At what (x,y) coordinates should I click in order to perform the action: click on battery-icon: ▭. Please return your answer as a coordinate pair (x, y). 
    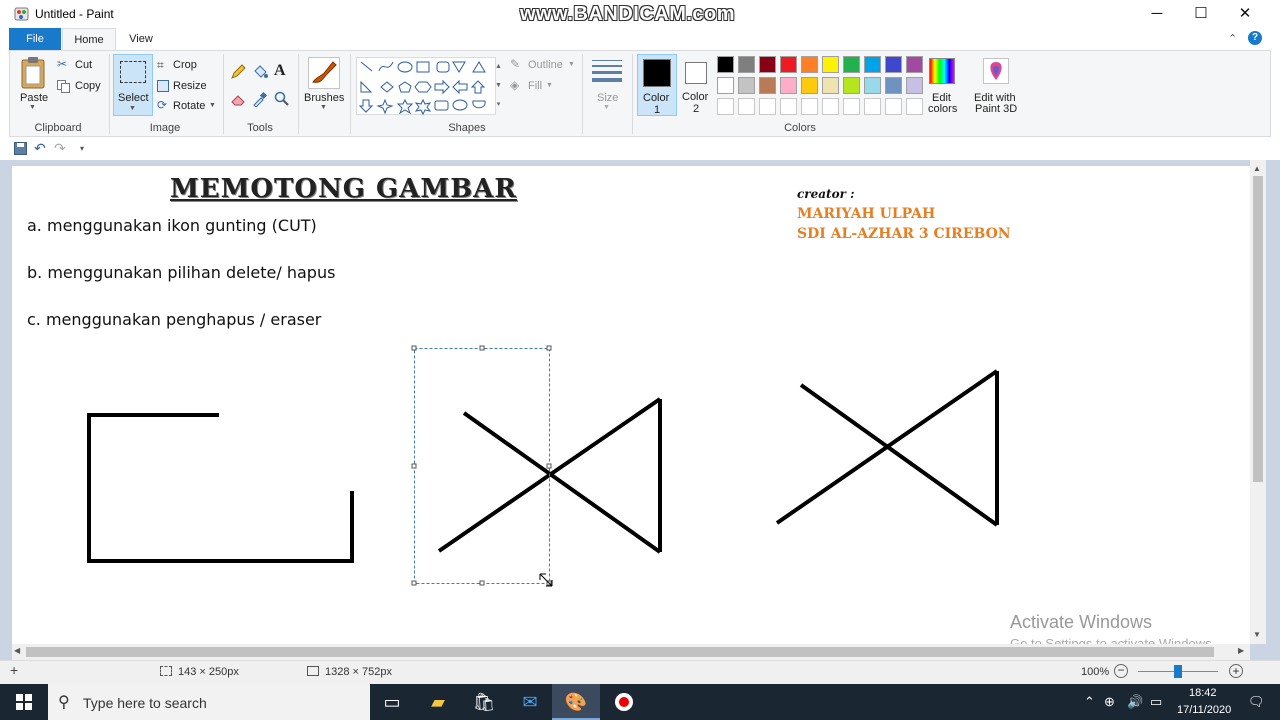
    Looking at the image, I should click on (1156, 702).